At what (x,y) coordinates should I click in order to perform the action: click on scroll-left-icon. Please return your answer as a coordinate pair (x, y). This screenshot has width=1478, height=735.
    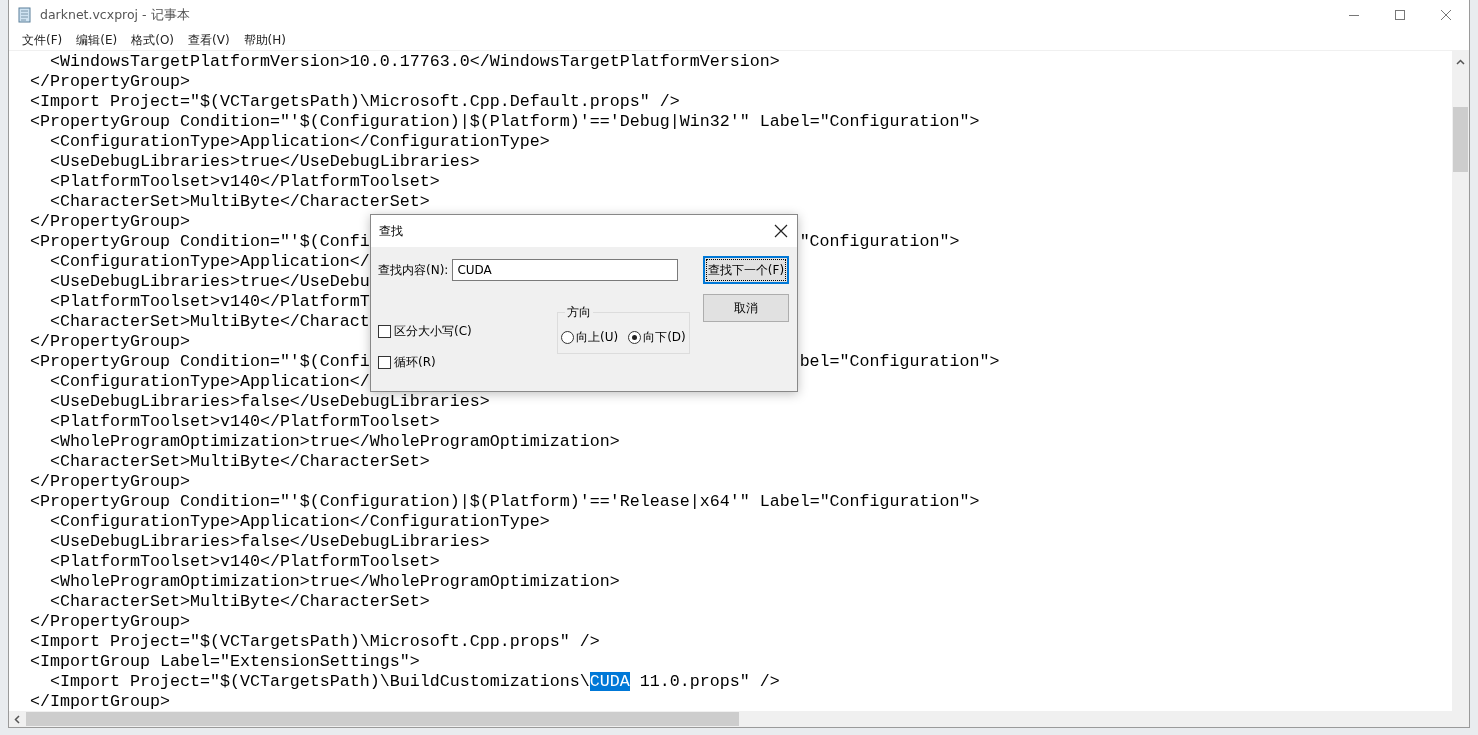
    Looking at the image, I should click on (17, 719).